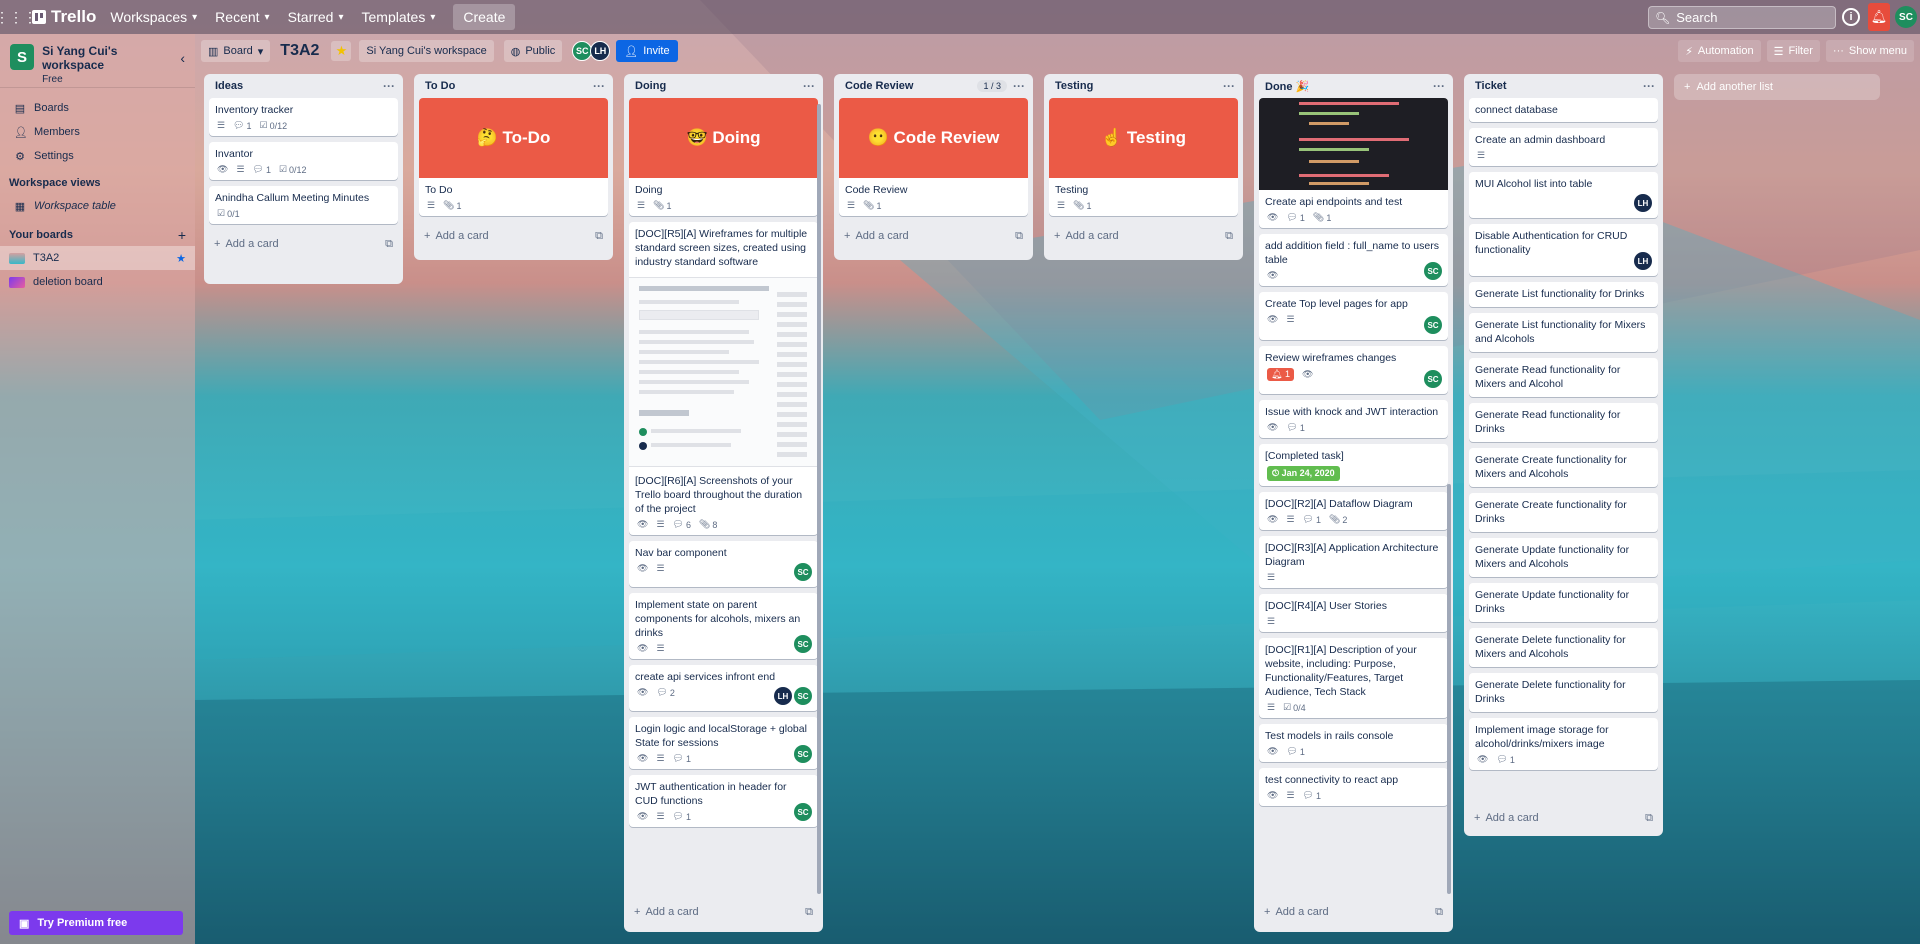 This screenshot has width=1920, height=944. I want to click on card: test connectivity to react app 👁︎ ☰ 💬︎ 1, so click(1353, 787).